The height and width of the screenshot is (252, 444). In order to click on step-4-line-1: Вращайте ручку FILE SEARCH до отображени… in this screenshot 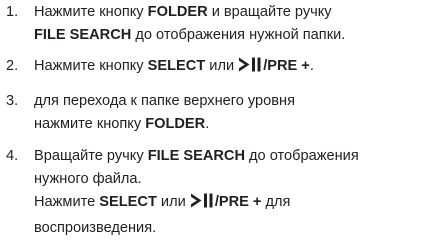, I will do `click(196, 156)`.